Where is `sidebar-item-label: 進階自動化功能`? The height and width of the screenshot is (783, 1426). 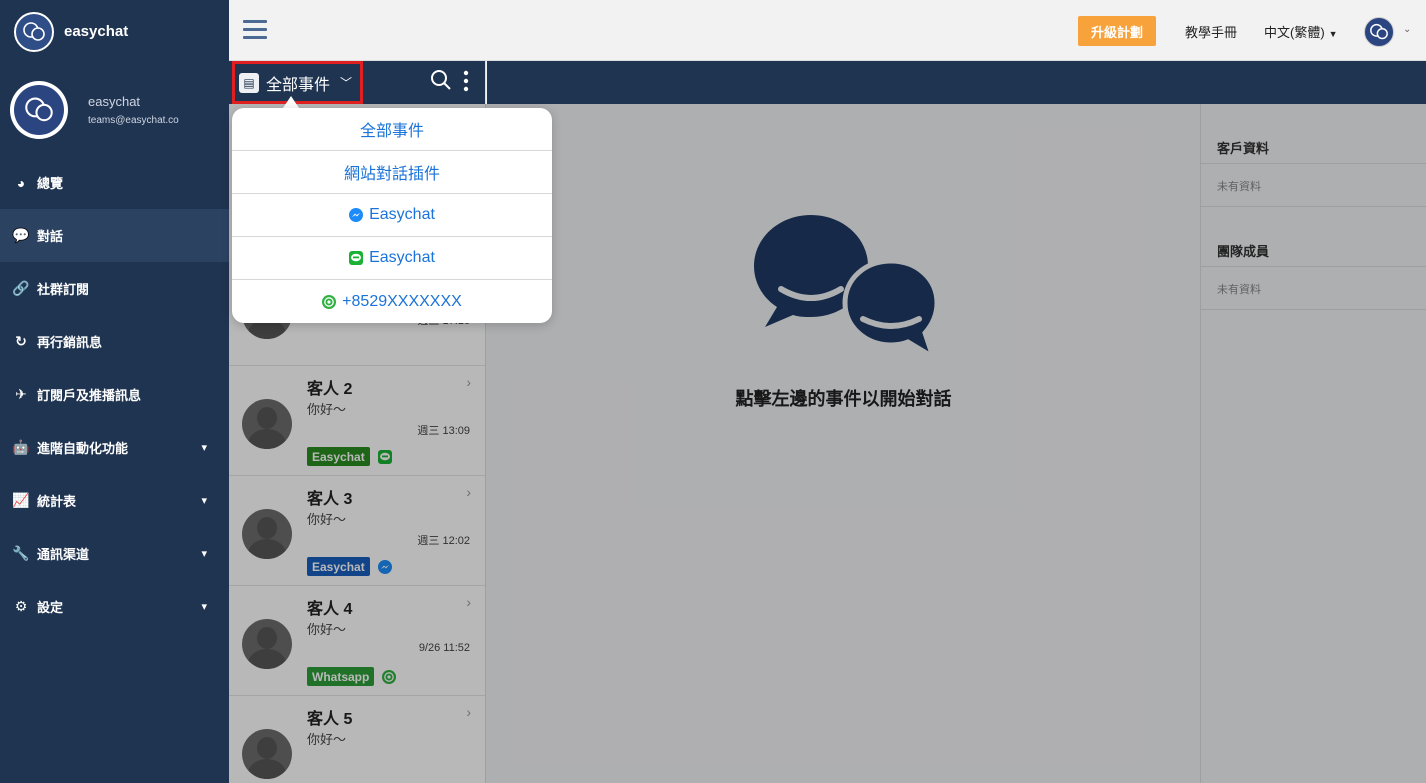 sidebar-item-label: 進階自動化功能 is located at coordinates (83, 448).